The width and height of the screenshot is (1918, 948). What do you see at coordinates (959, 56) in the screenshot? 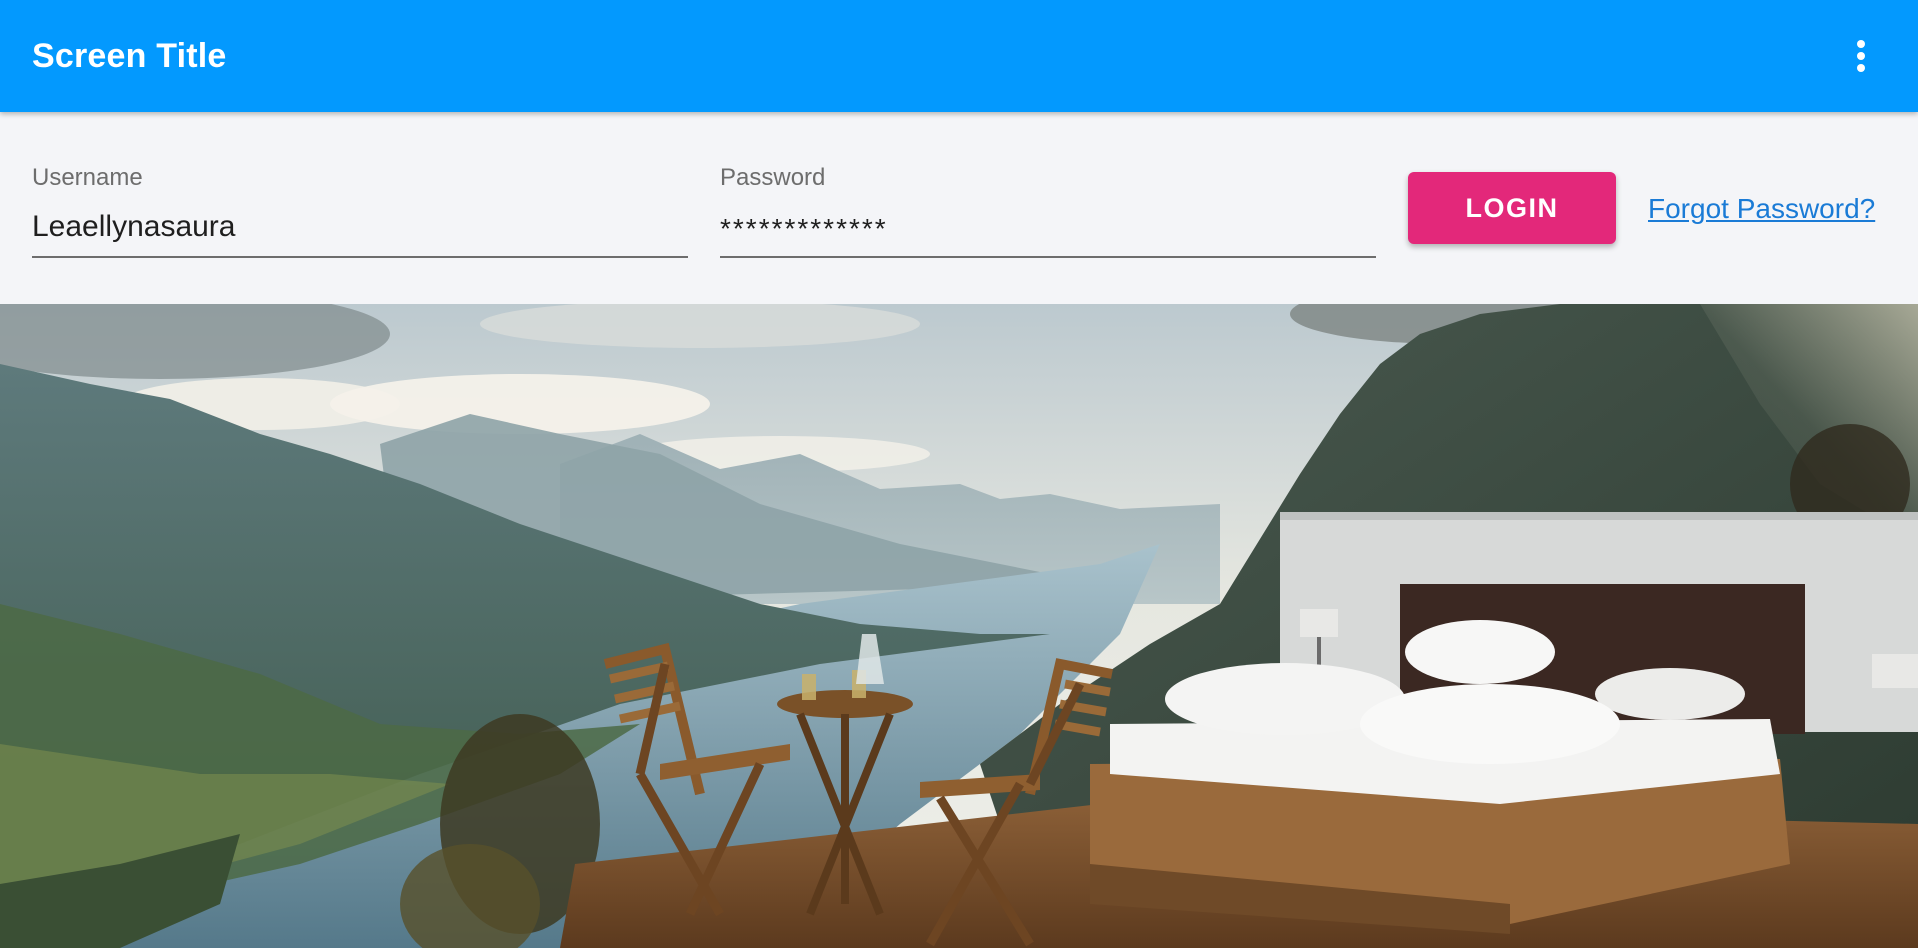
I see `app-bar: Screen Title` at bounding box center [959, 56].